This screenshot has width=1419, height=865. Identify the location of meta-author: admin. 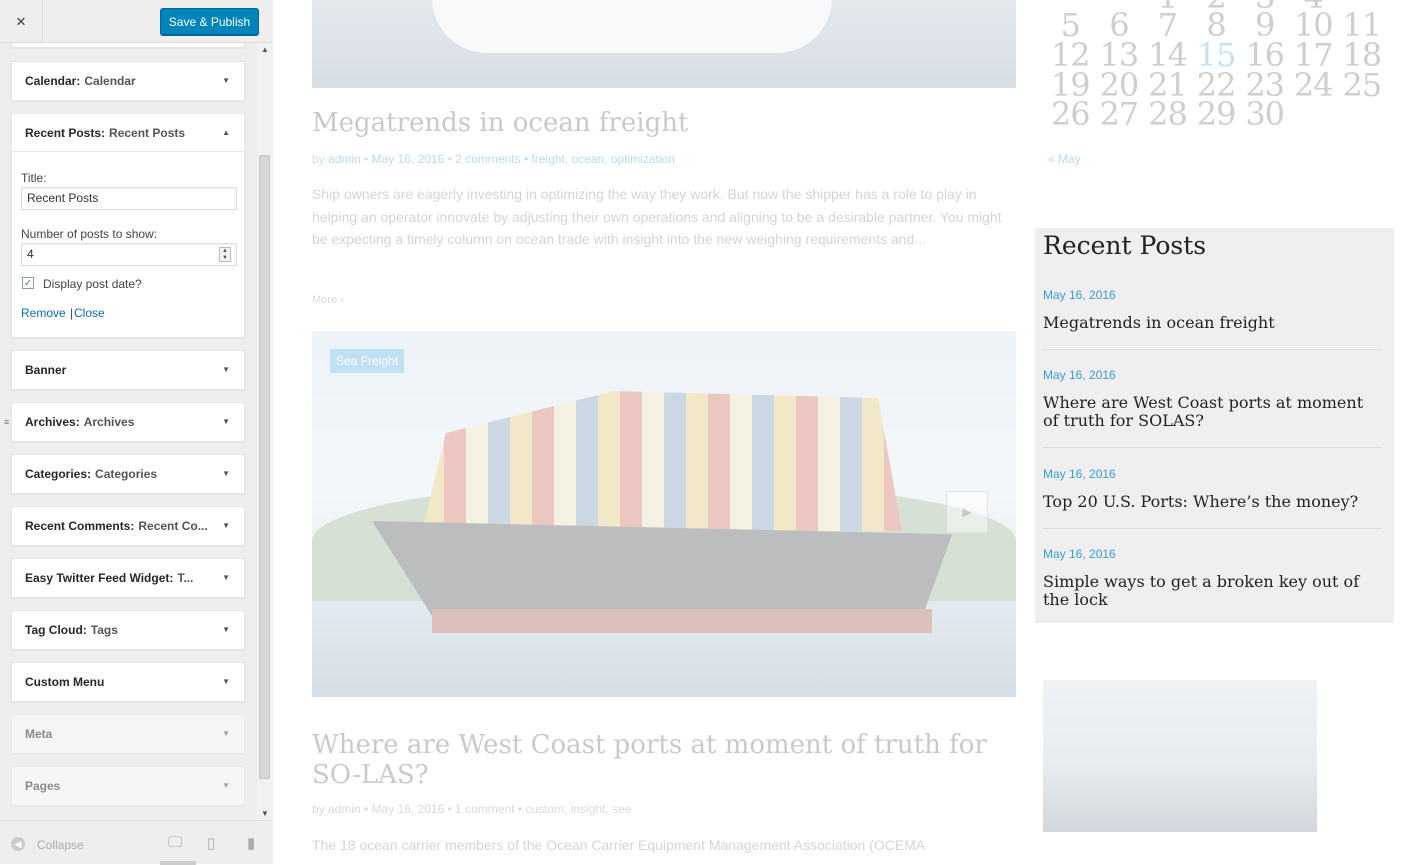
(344, 159).